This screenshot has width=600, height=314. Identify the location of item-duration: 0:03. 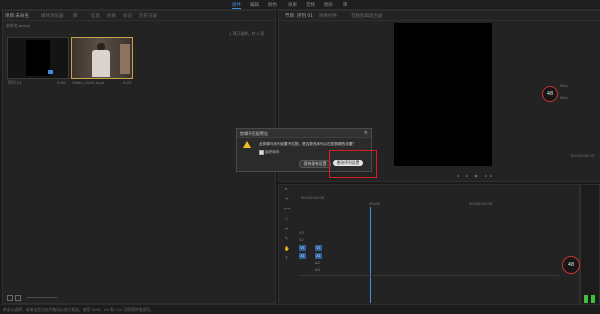
(127, 82).